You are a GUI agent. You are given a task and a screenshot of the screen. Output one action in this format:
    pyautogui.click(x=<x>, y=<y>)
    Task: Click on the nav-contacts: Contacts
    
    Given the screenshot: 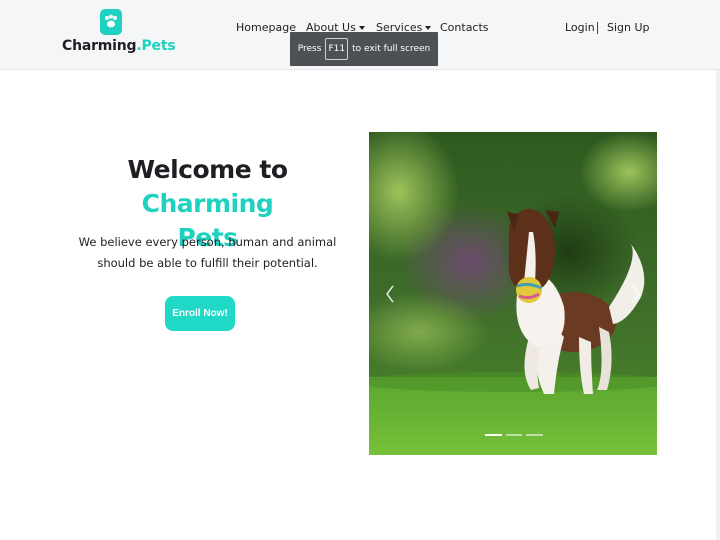 What is the action you would take?
    pyautogui.click(x=464, y=27)
    